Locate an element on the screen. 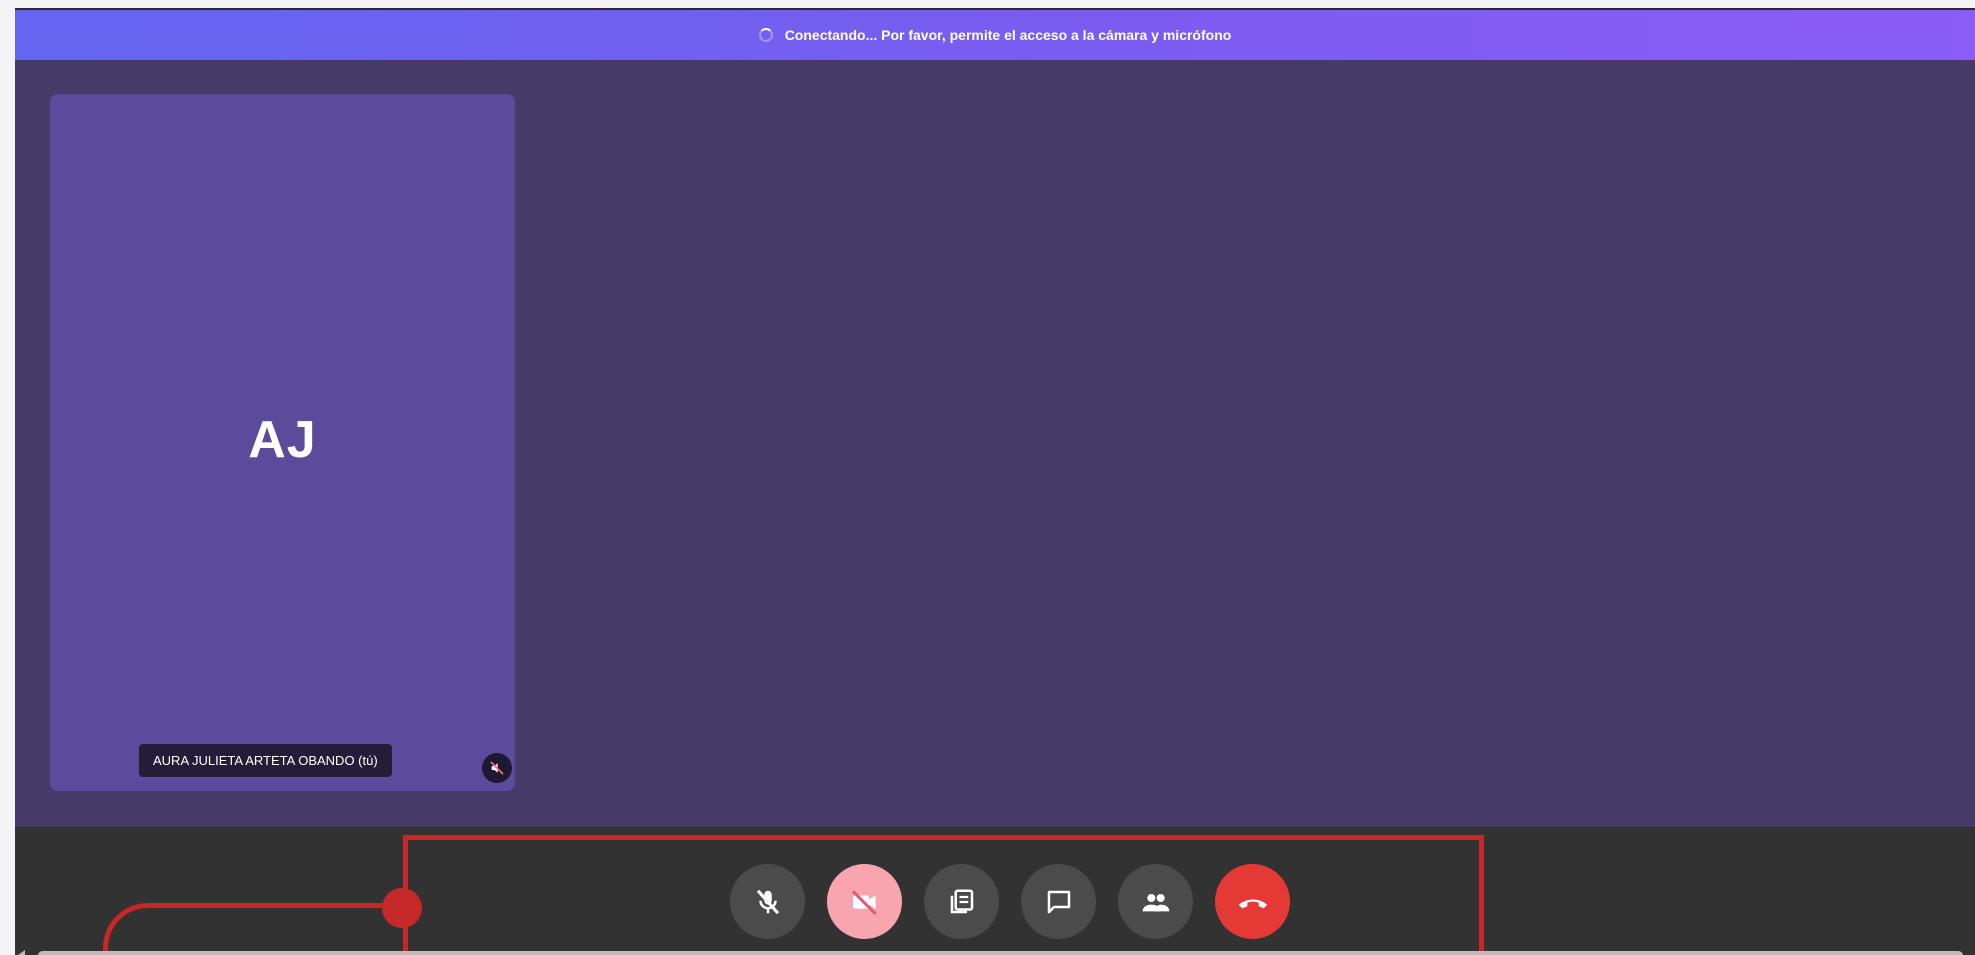  camera-toggle-button is located at coordinates (864, 901).